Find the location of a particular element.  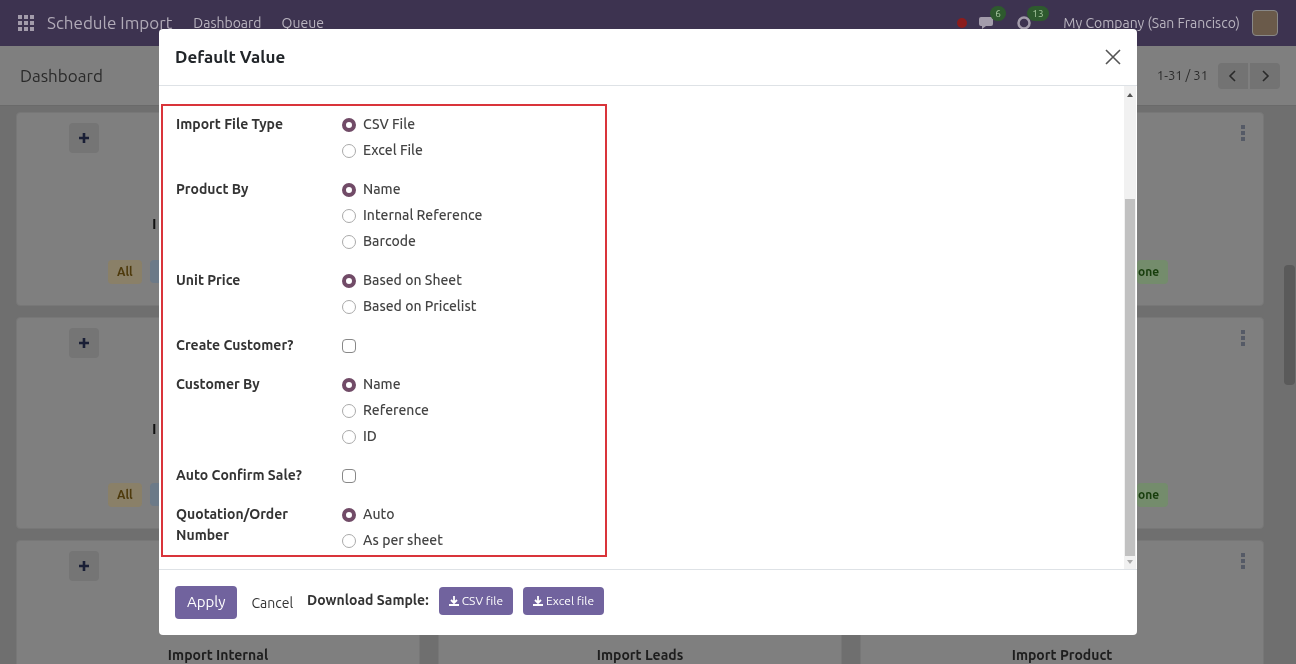

field-label: Import File Type is located at coordinates (230, 124).